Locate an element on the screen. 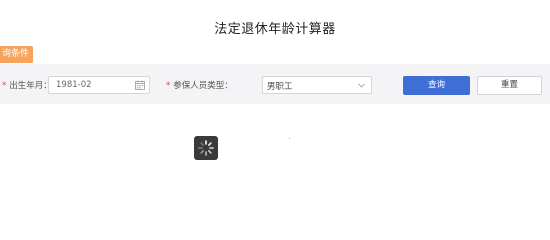 The image size is (550, 240). page-title: 法定退休年龄计算器 is located at coordinates (275, 29).